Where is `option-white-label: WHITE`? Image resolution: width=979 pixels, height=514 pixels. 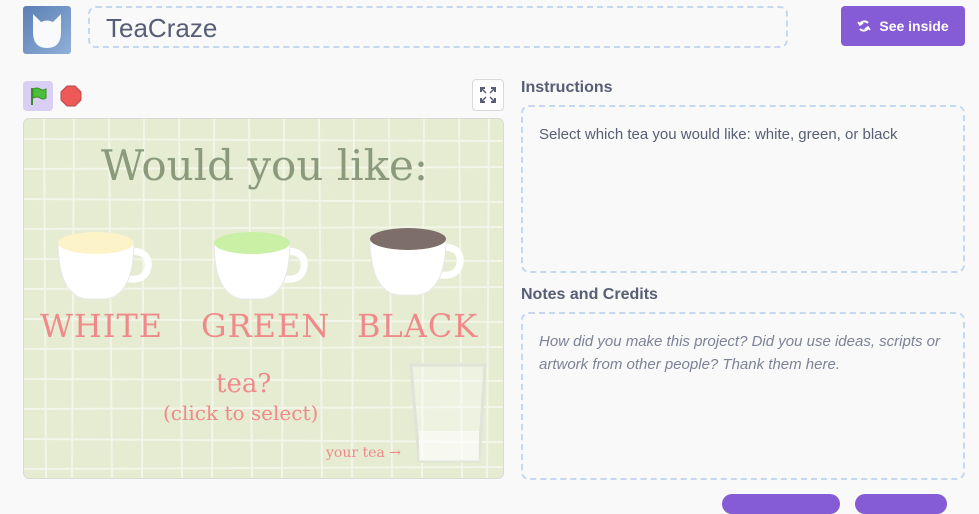 option-white-label: WHITE is located at coordinates (101, 326).